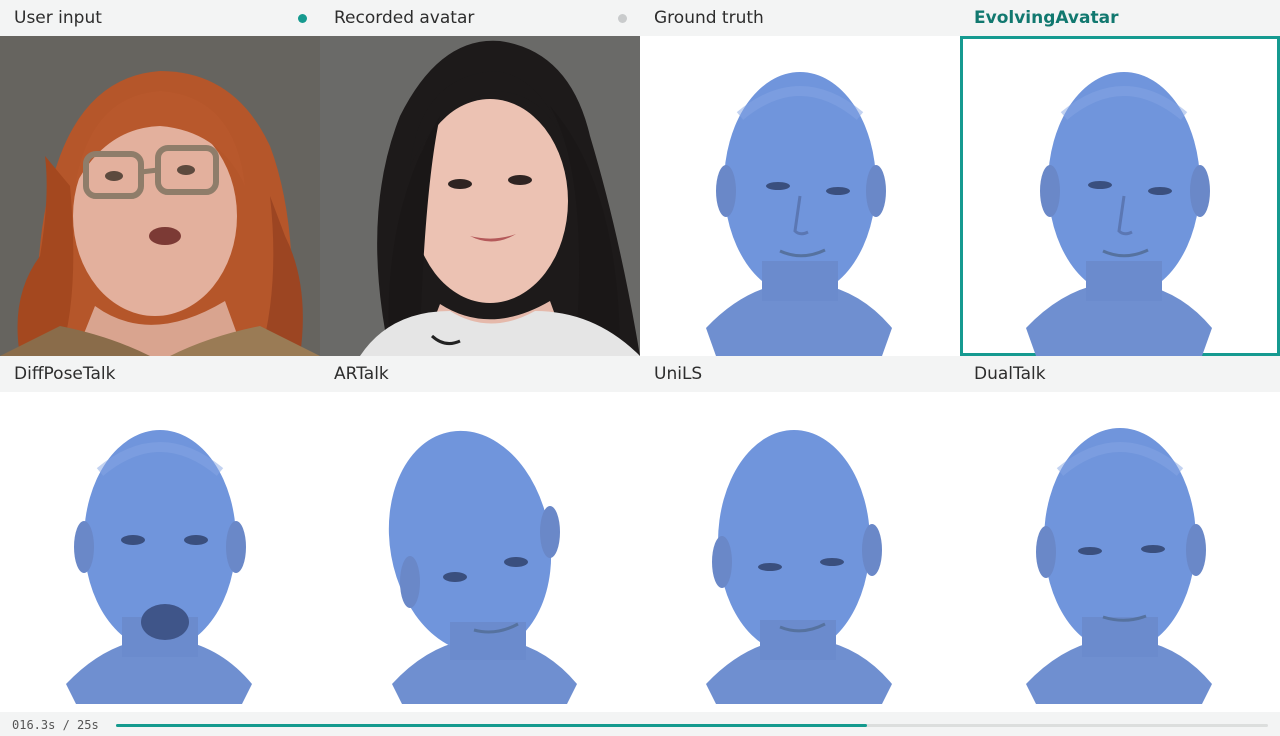 The height and width of the screenshot is (736, 1280). I want to click on dualtalk-render, so click(1120, 552).